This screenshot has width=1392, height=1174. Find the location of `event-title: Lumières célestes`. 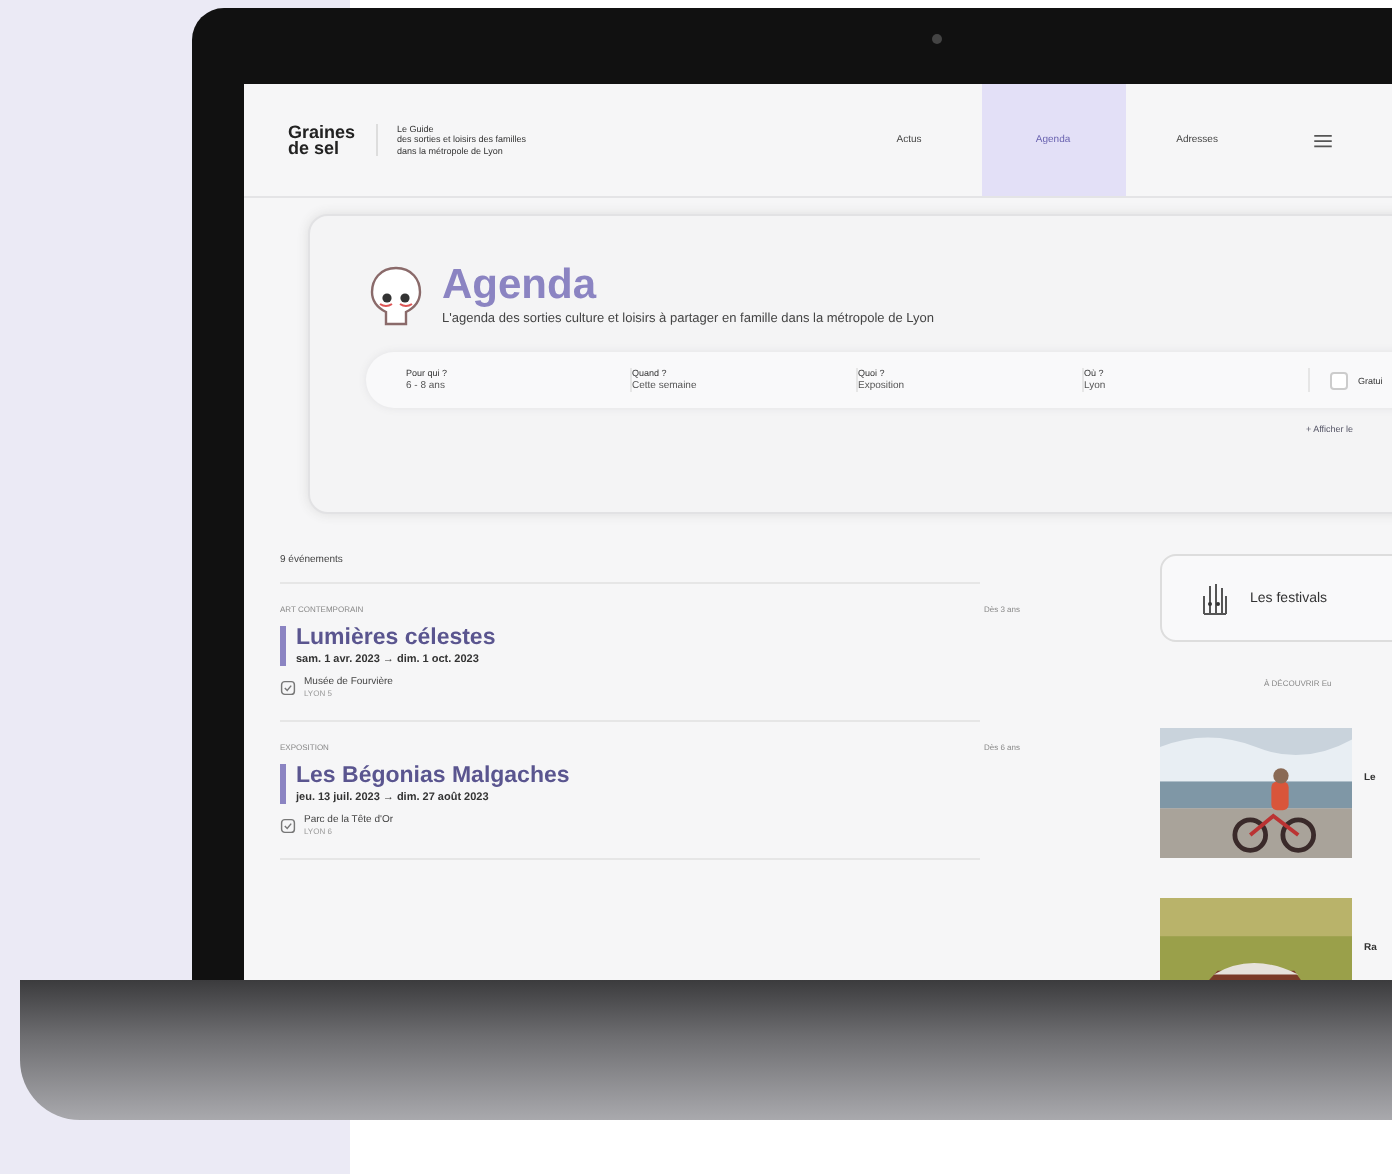

event-title: Lumières célestes is located at coordinates (638, 638).